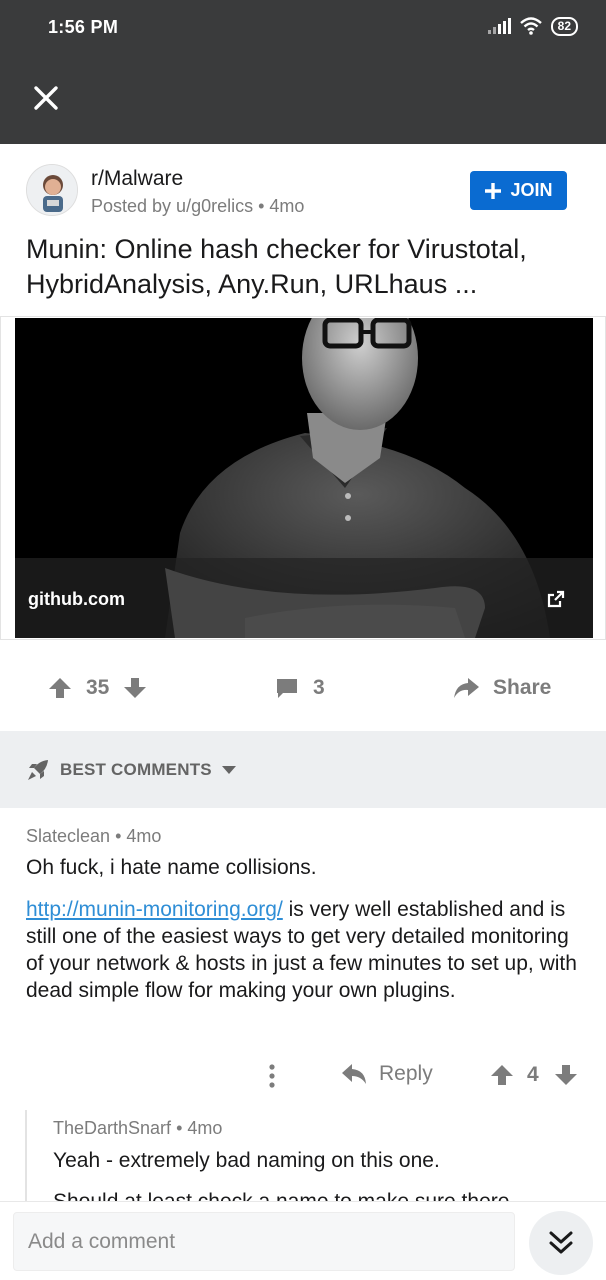  I want to click on wifi-icon, so click(530, 26).